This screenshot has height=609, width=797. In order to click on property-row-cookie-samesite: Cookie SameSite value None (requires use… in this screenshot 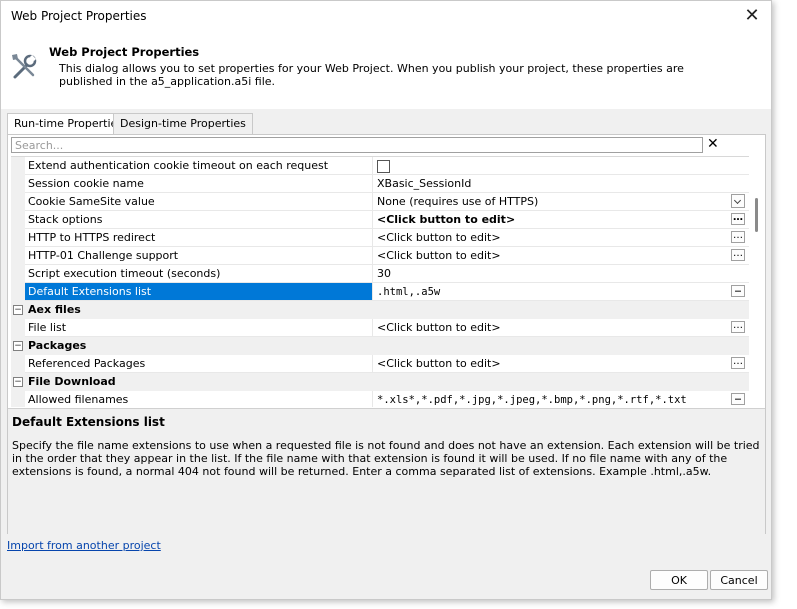, I will do `click(380, 202)`.